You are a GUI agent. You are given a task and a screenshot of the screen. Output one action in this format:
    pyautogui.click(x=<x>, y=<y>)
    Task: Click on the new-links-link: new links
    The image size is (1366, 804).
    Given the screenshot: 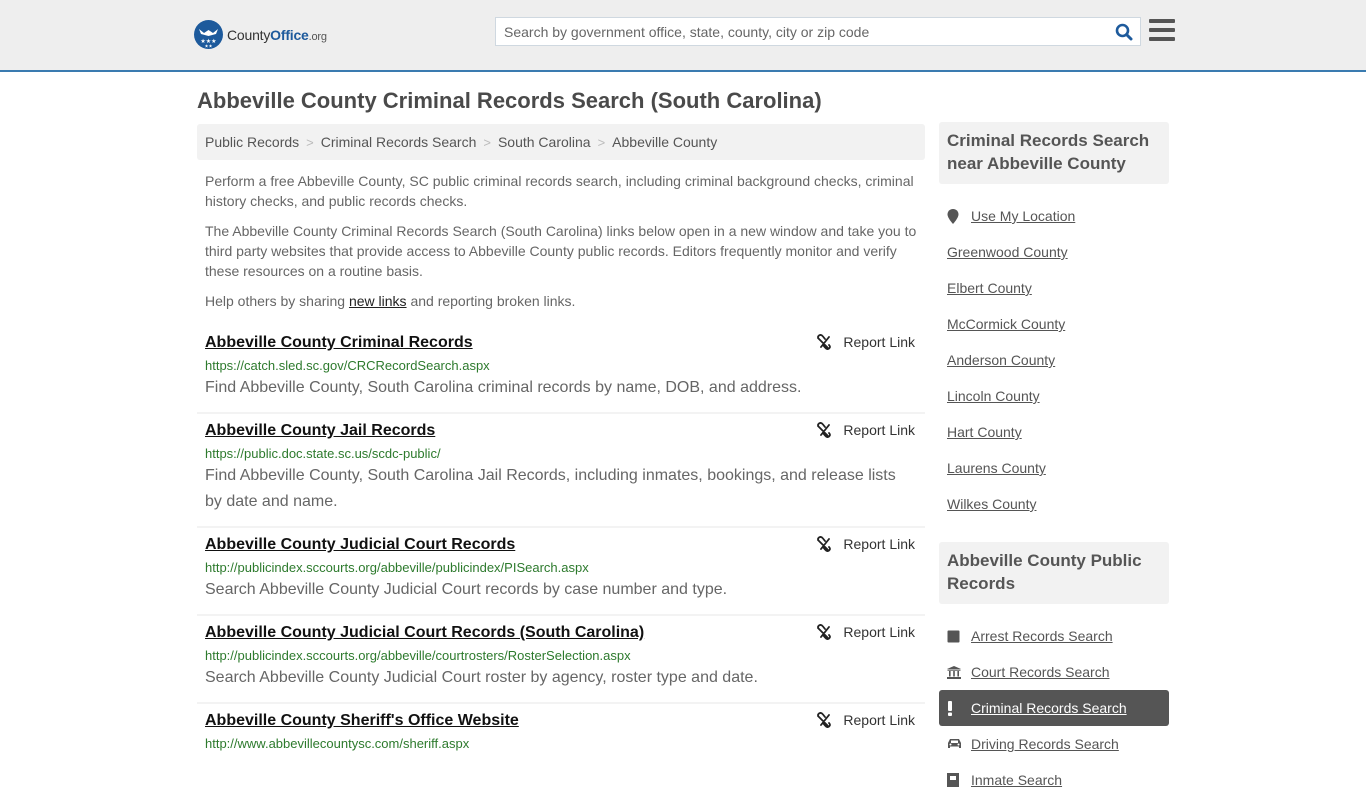 What is the action you would take?
    pyautogui.click(x=378, y=301)
    